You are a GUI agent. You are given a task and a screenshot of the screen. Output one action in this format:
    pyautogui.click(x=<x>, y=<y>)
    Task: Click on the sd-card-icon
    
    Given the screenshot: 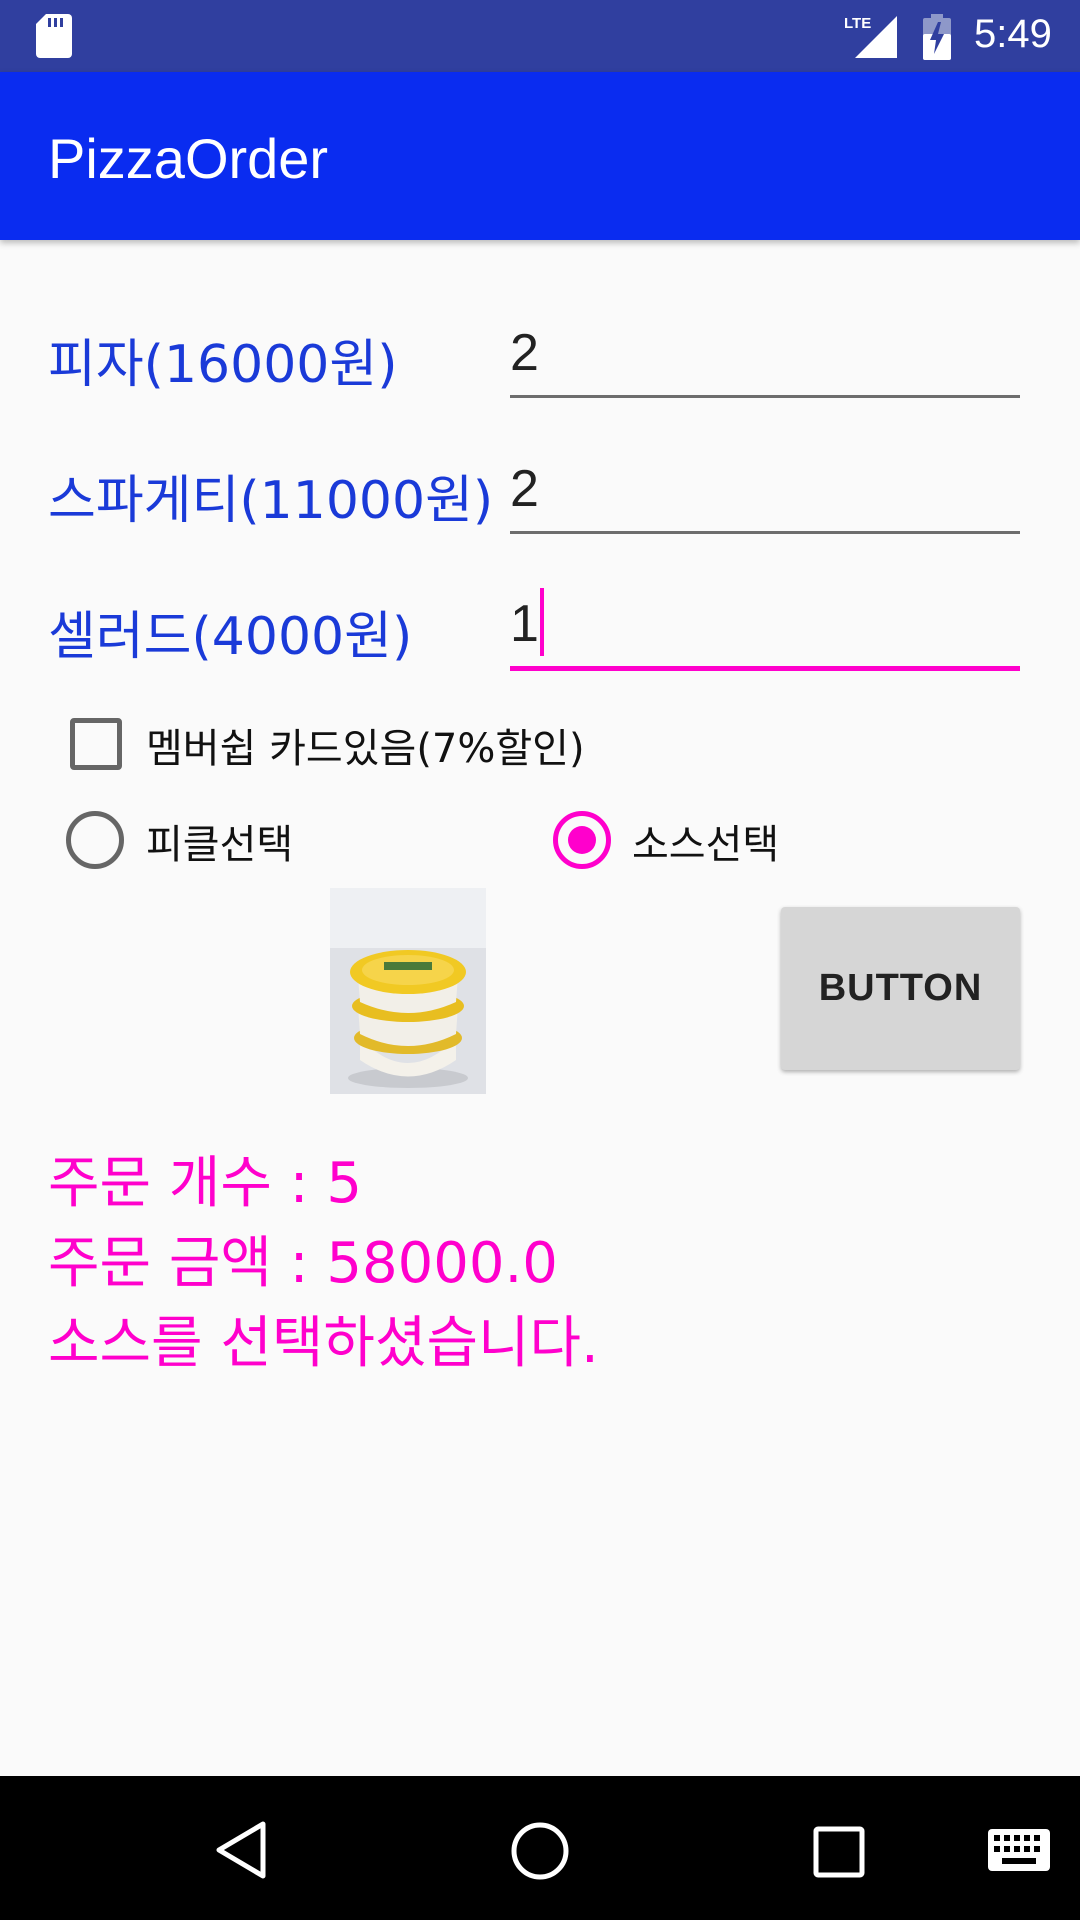 What is the action you would take?
    pyautogui.click(x=54, y=36)
    